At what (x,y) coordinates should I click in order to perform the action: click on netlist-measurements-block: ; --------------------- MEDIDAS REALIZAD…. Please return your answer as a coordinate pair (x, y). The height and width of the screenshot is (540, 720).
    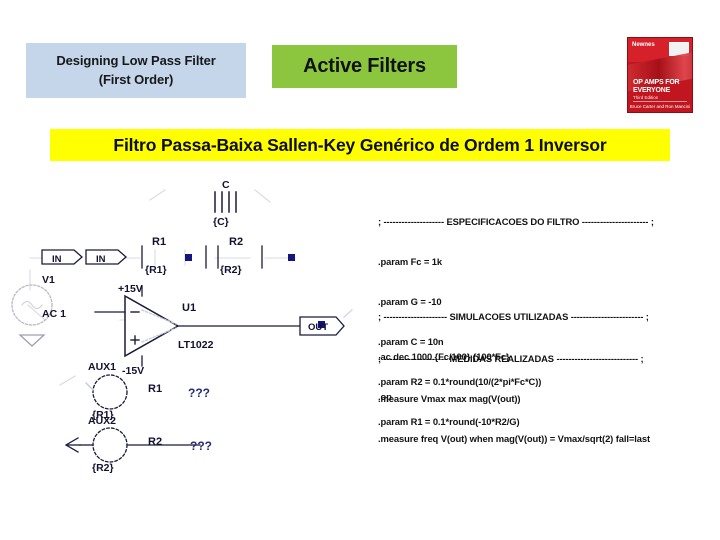
    Looking at the image, I should click on (514, 391).